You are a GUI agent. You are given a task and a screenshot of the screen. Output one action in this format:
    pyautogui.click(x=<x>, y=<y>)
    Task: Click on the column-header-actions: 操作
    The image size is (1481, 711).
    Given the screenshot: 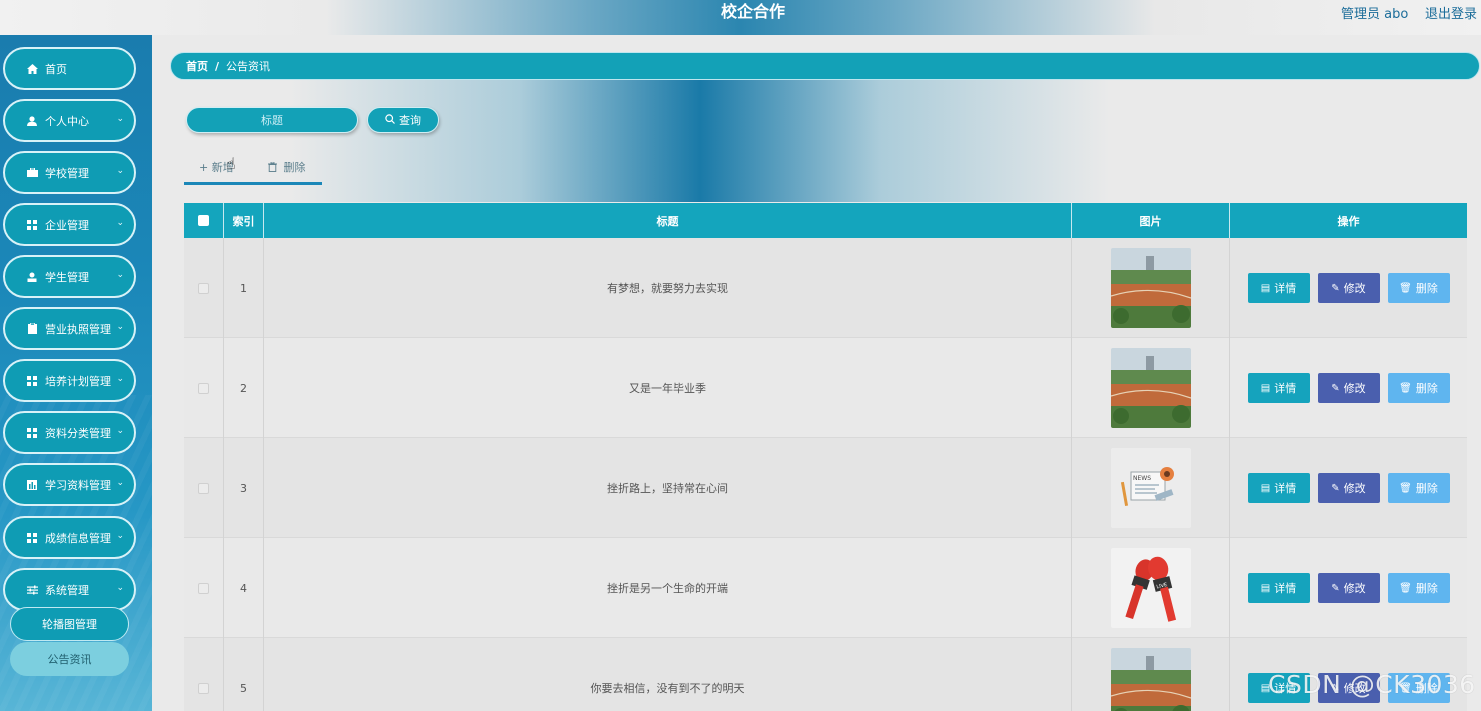 What is the action you would take?
    pyautogui.click(x=1348, y=221)
    